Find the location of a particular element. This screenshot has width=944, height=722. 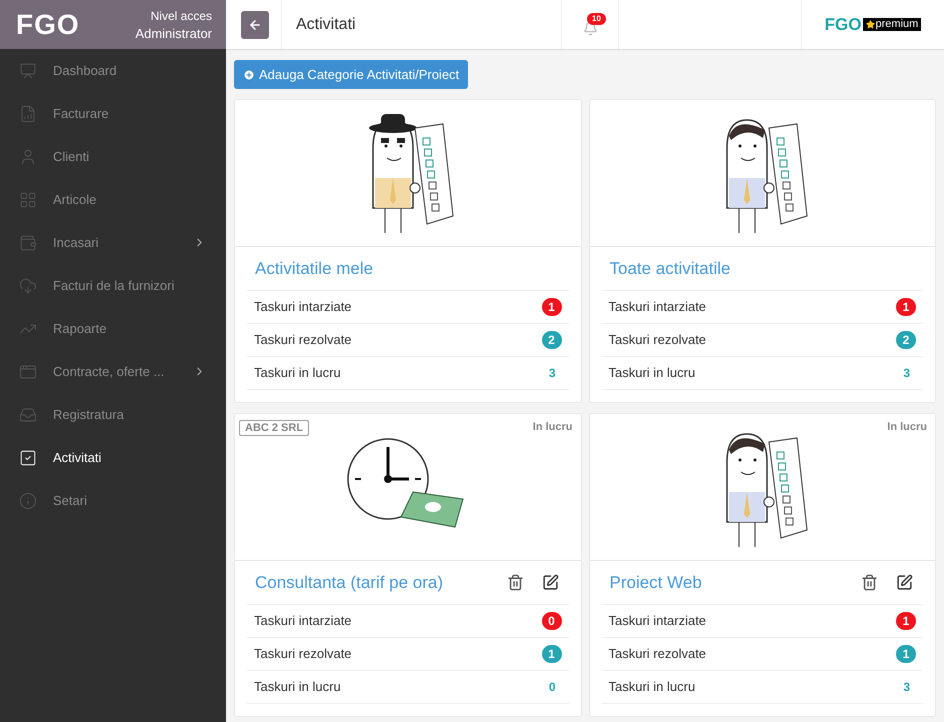

card-title: Consultanta (tarif pe ora) is located at coordinates (349, 583).